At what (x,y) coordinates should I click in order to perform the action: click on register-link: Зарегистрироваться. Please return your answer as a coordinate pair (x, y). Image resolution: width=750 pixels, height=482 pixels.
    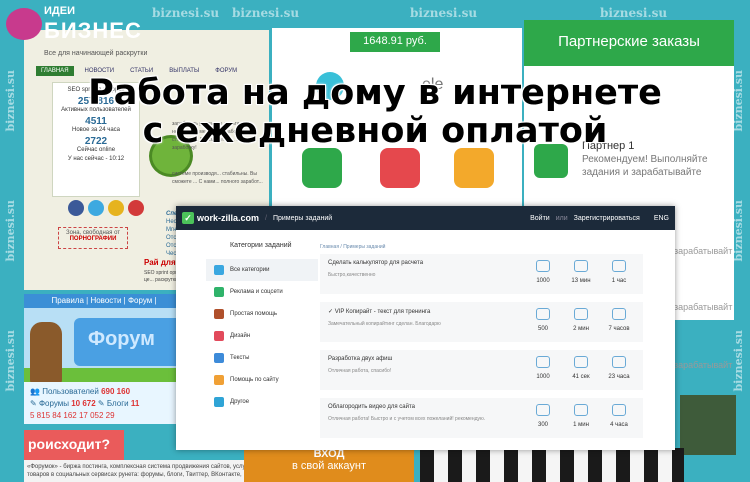
    Looking at the image, I should click on (607, 218).